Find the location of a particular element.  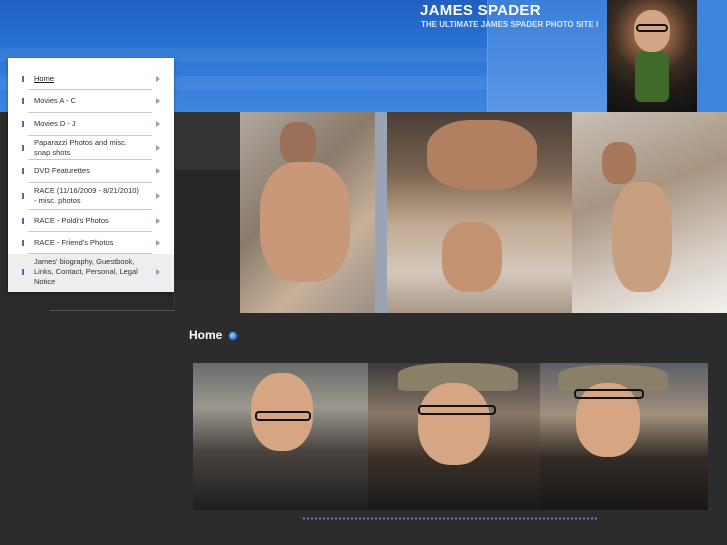

site-title: JAMES SPADER is located at coordinates (480, 10).